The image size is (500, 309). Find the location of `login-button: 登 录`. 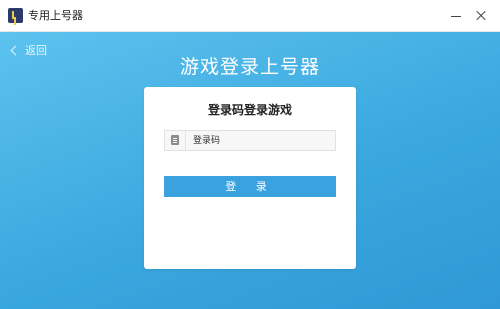

login-button: 登 录 is located at coordinates (250, 186).